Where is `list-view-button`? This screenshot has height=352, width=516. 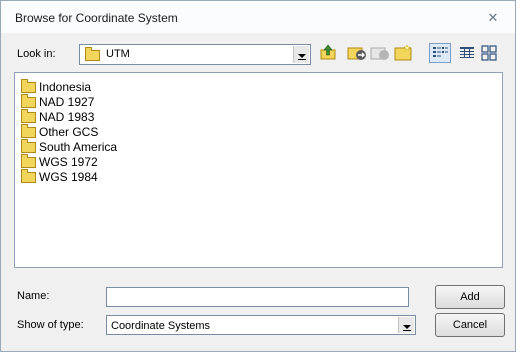 list-view-button is located at coordinates (440, 53).